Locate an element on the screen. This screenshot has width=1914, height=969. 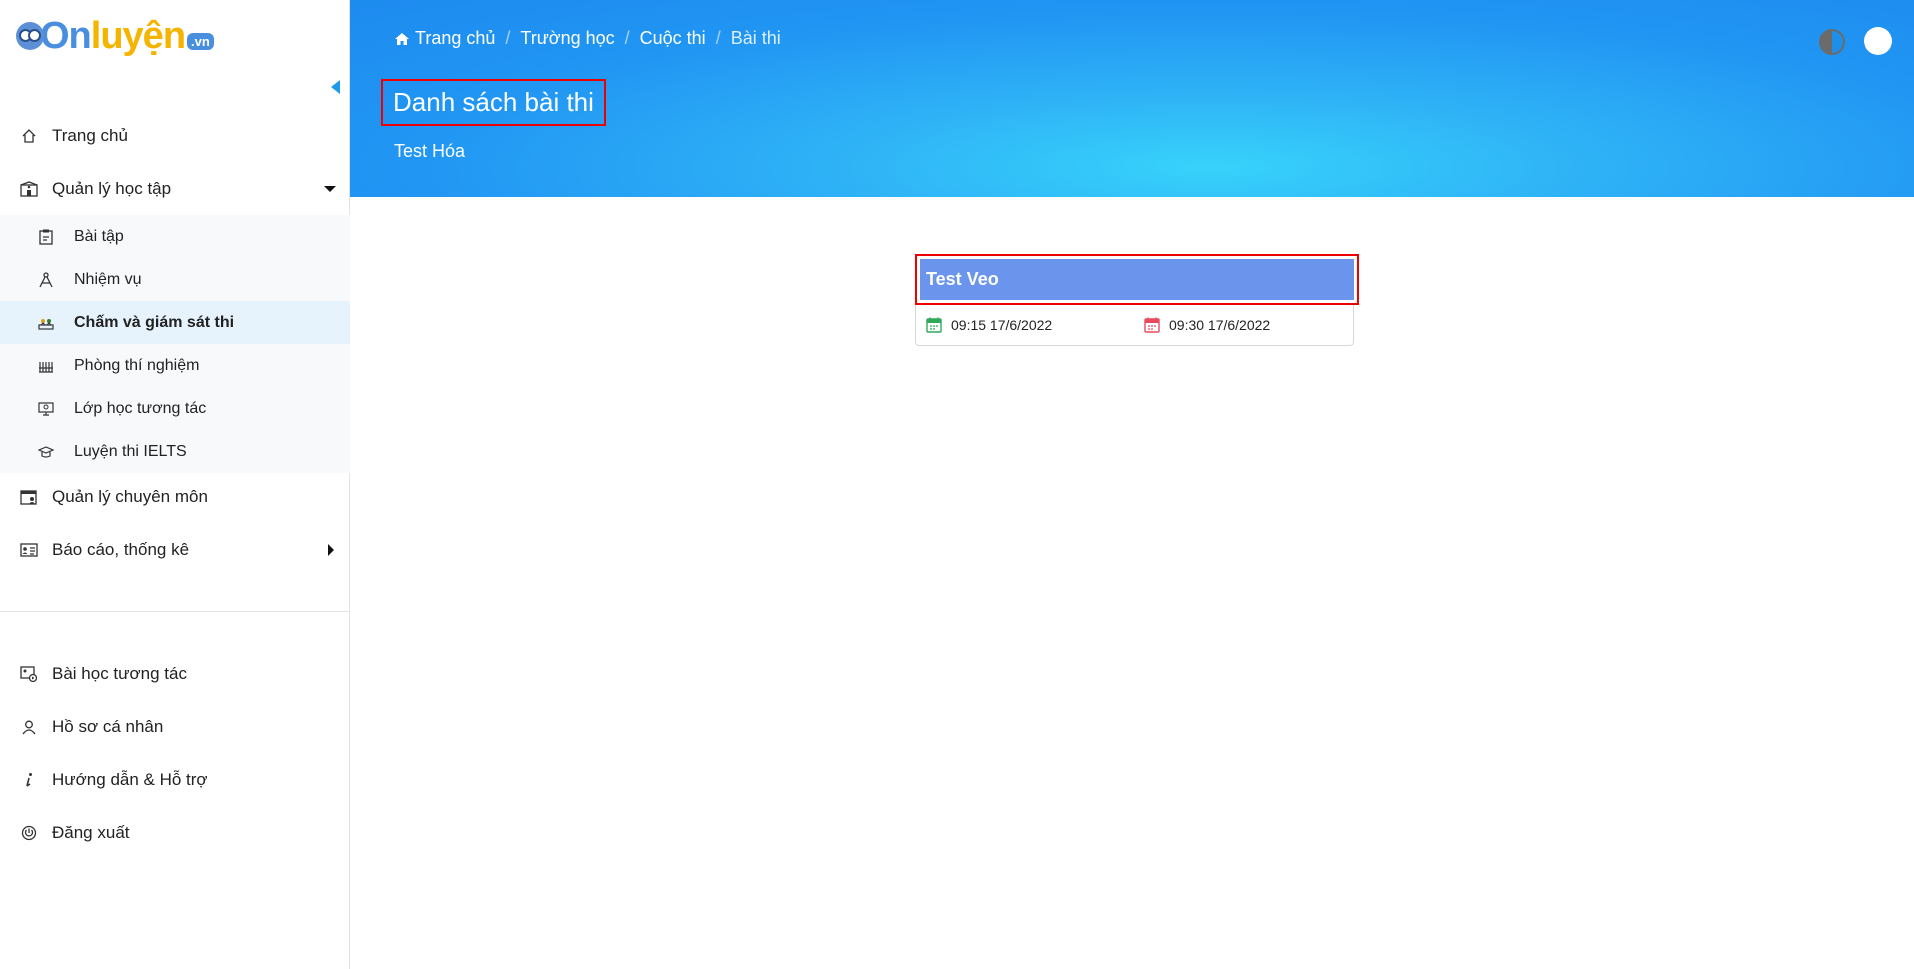
lab-icon is located at coordinates (46, 366).